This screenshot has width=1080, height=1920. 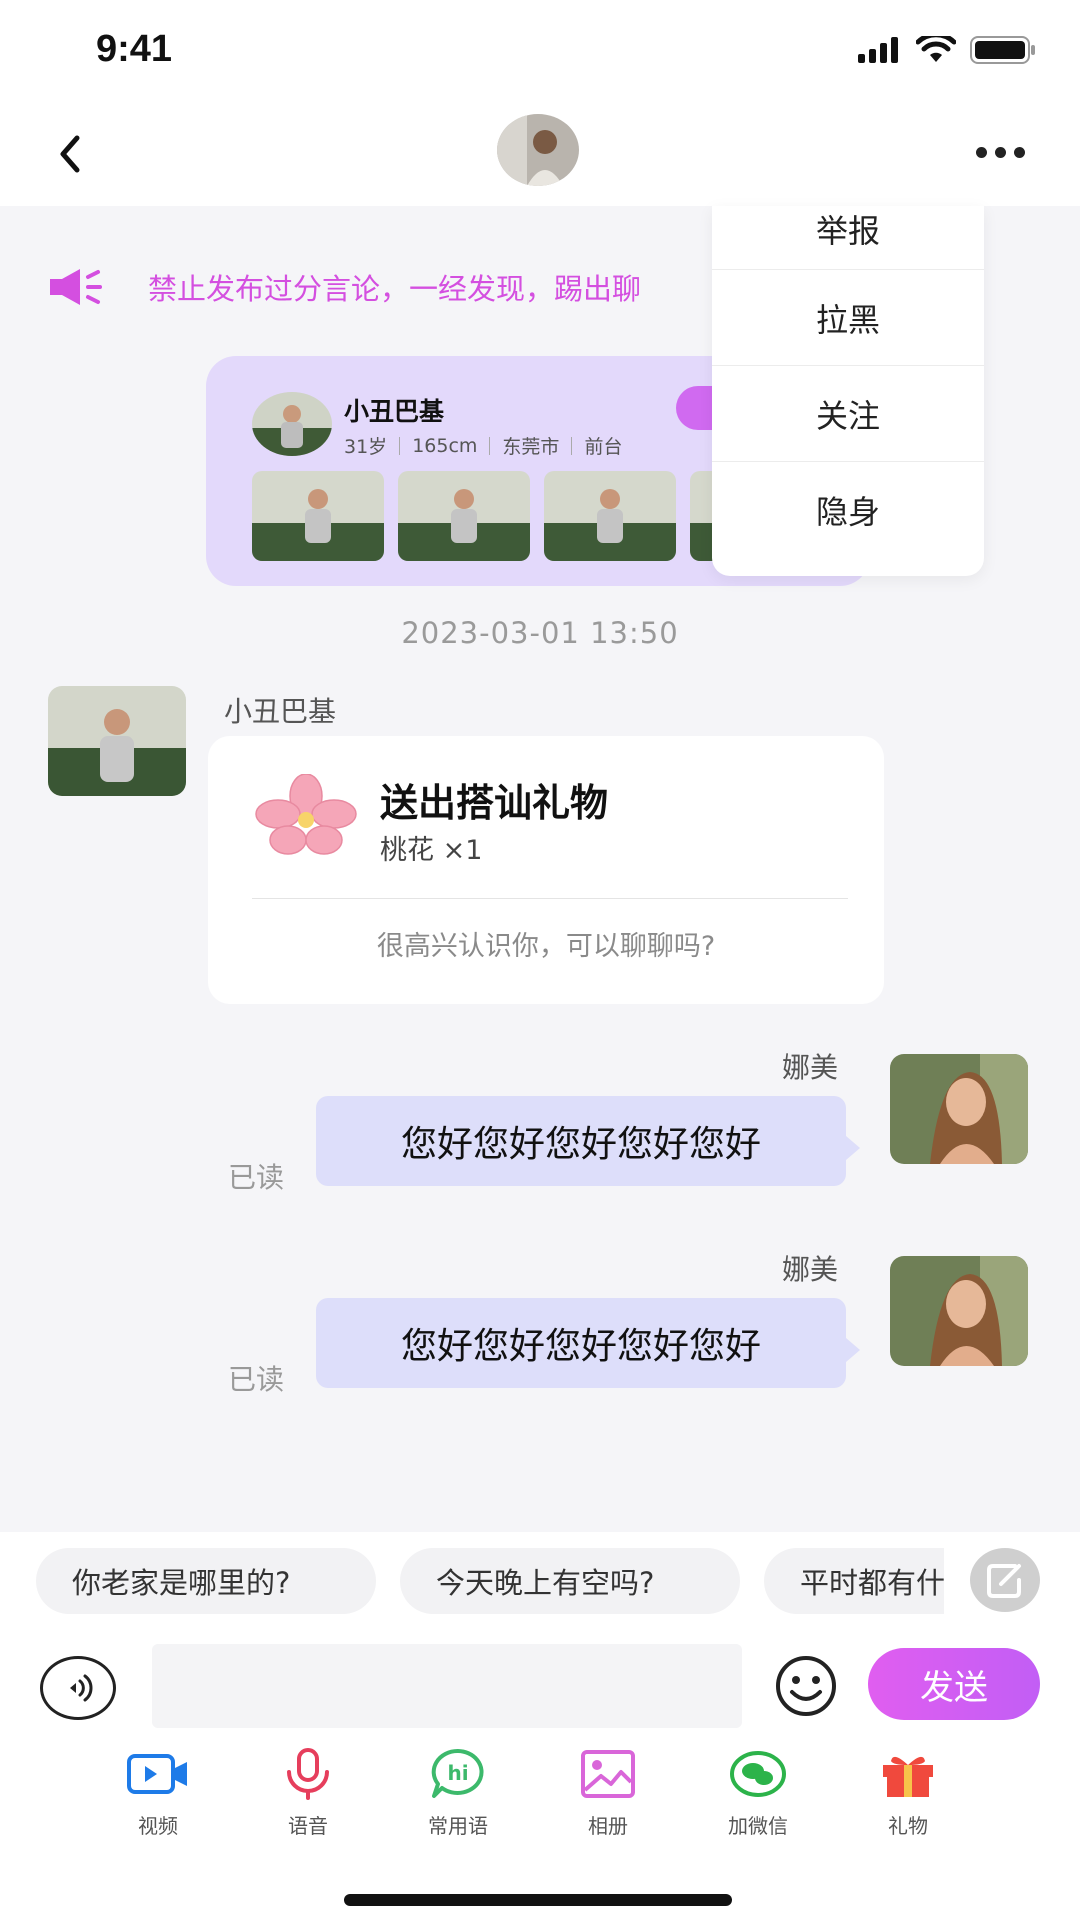 I want to click on voice-input-button, so click(x=78, y=1688).